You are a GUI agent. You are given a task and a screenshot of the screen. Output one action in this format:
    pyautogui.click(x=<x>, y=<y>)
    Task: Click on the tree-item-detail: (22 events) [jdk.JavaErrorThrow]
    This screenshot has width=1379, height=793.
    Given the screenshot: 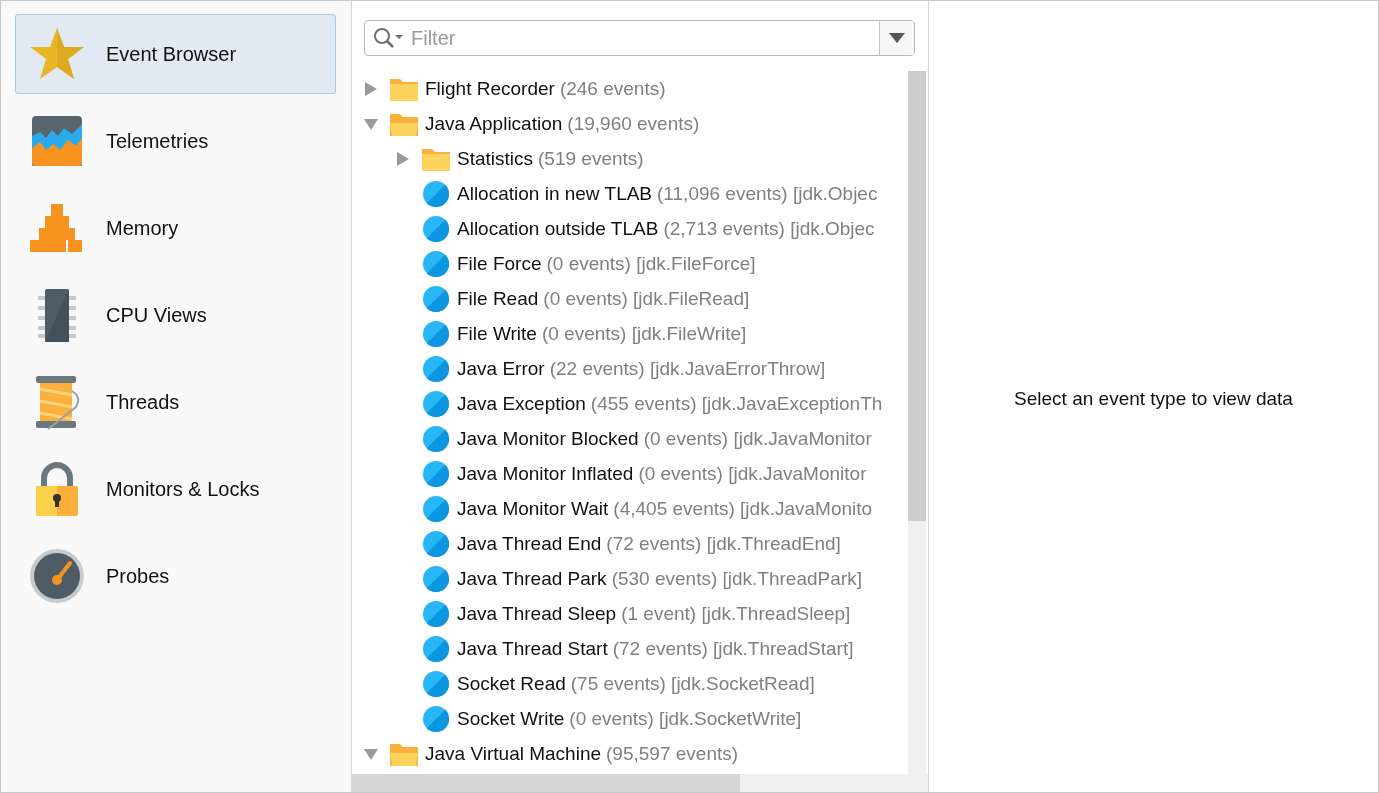 What is the action you would take?
    pyautogui.click(x=687, y=368)
    